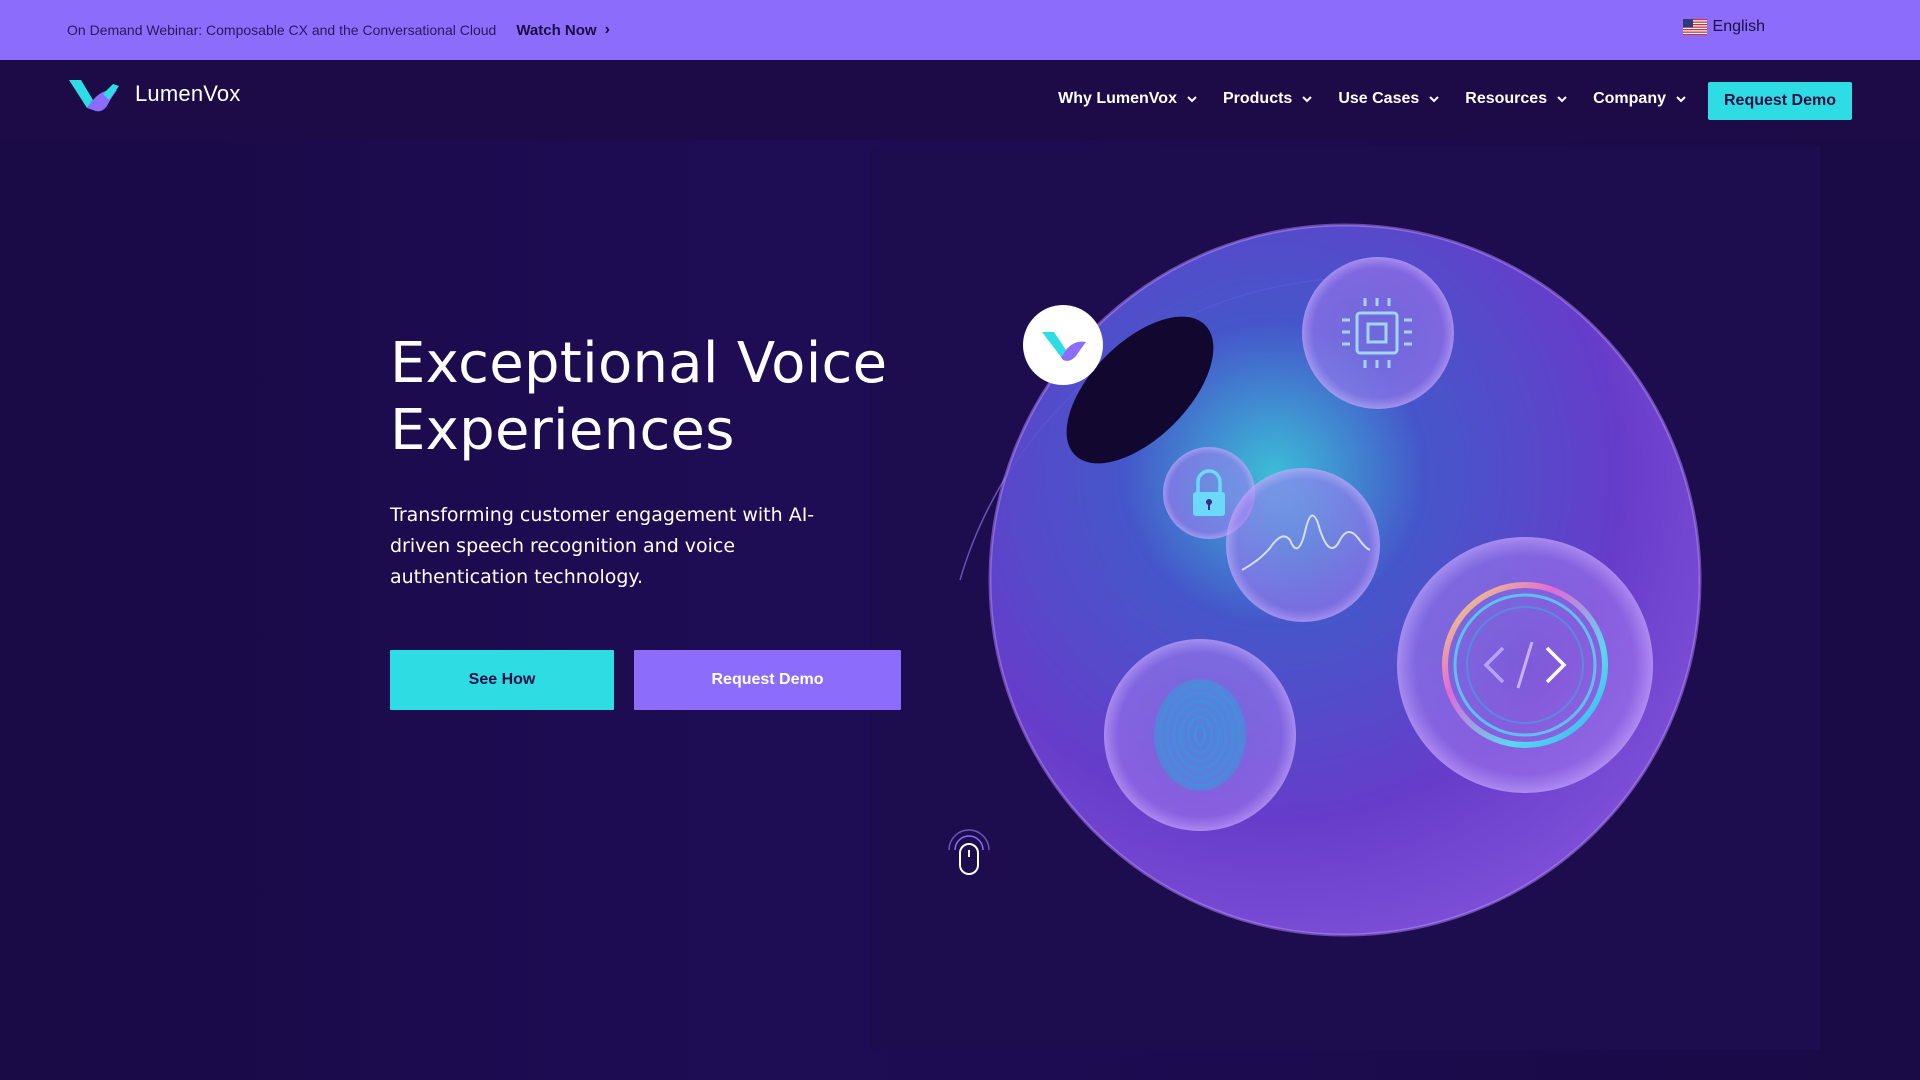  What do you see at coordinates (1780, 101) in the screenshot?
I see `request-demo-nav-button: Request Demo` at bounding box center [1780, 101].